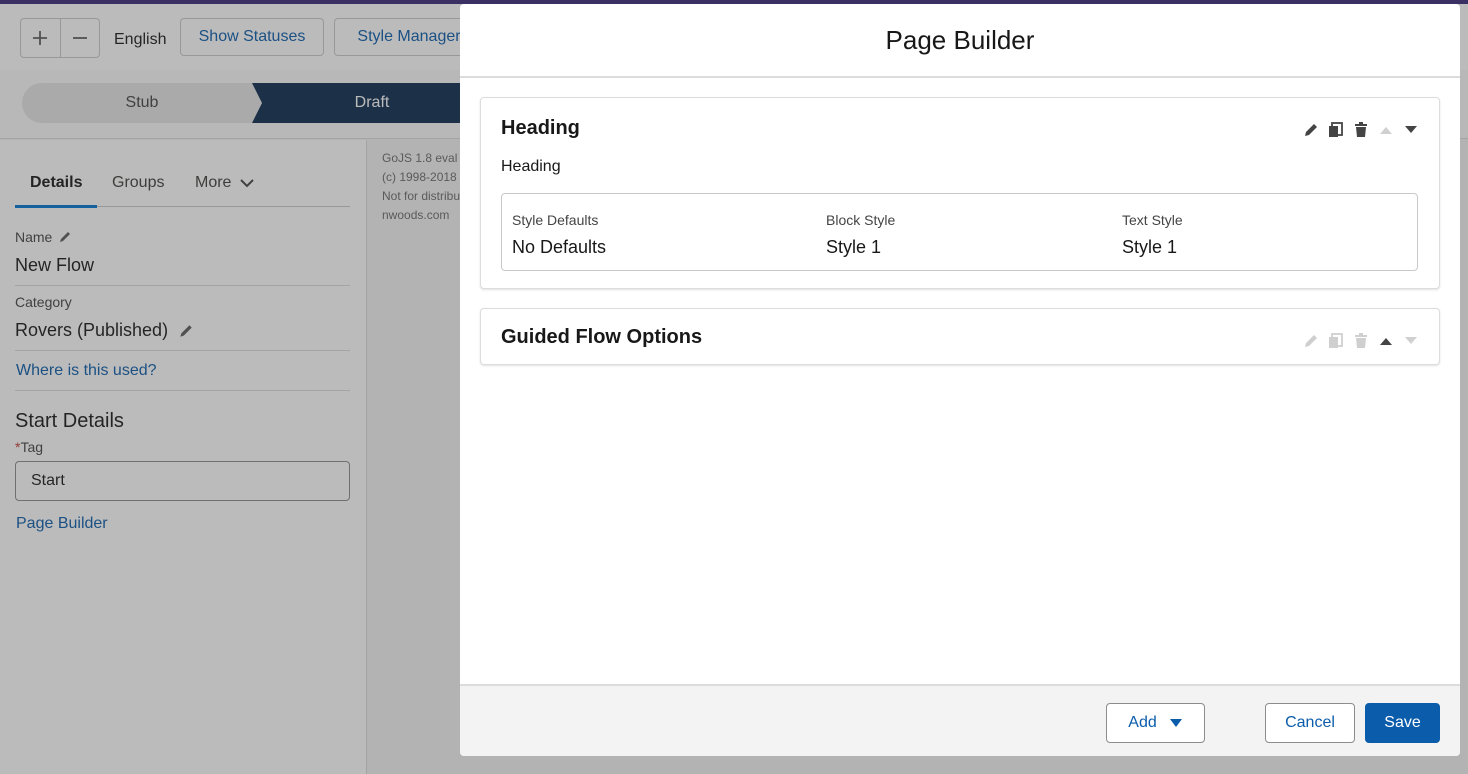 The height and width of the screenshot is (774, 1468). What do you see at coordinates (1310, 723) in the screenshot?
I see `cancel-button: Cancel` at bounding box center [1310, 723].